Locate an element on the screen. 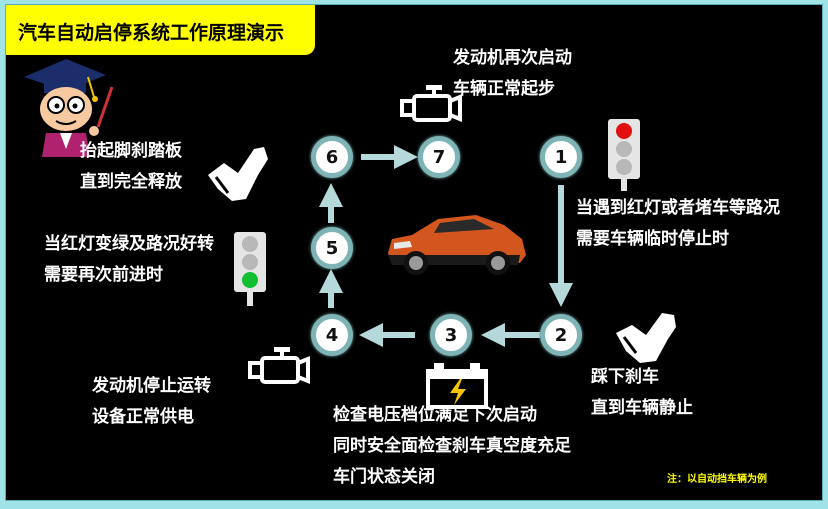 The height and width of the screenshot is (509, 828). step-circle-4: 4 is located at coordinates (332, 335).